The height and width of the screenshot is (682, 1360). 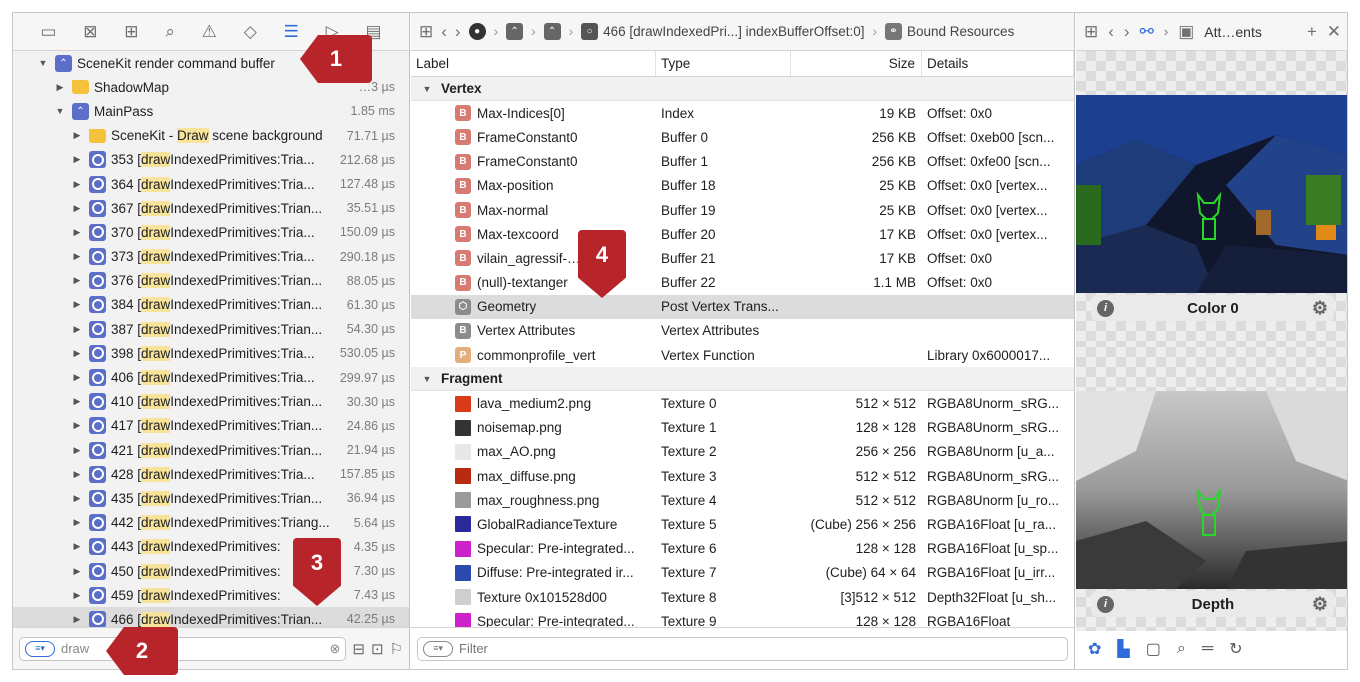 What do you see at coordinates (1334, 31) in the screenshot?
I see `close-icon: ✕` at bounding box center [1334, 31].